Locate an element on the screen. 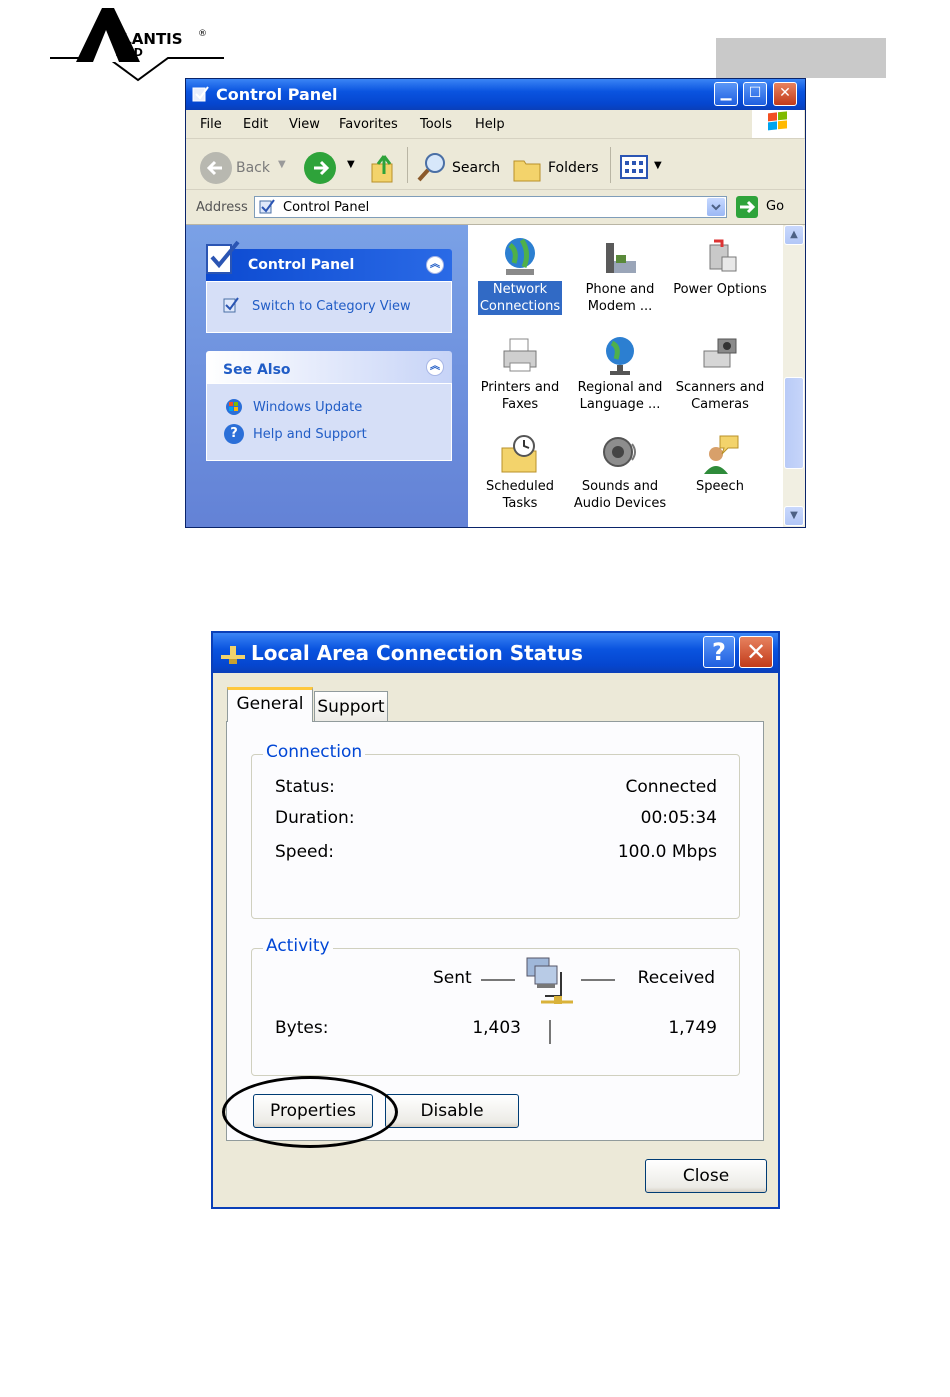  speaker-icon is located at coordinates (620, 454).